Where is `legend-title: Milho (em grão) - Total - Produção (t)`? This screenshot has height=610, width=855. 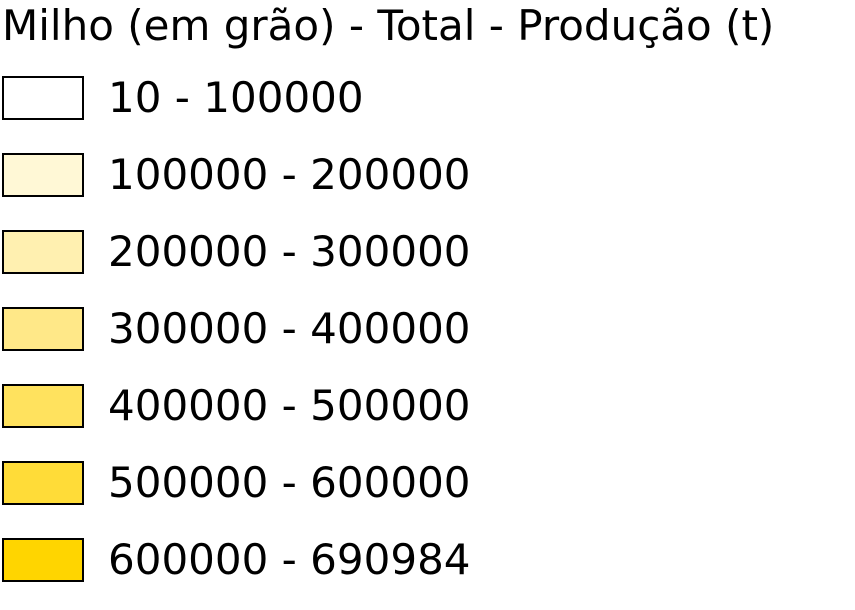
legend-title: Milho (em grão) - Total - Produção (t) is located at coordinates (388, 25).